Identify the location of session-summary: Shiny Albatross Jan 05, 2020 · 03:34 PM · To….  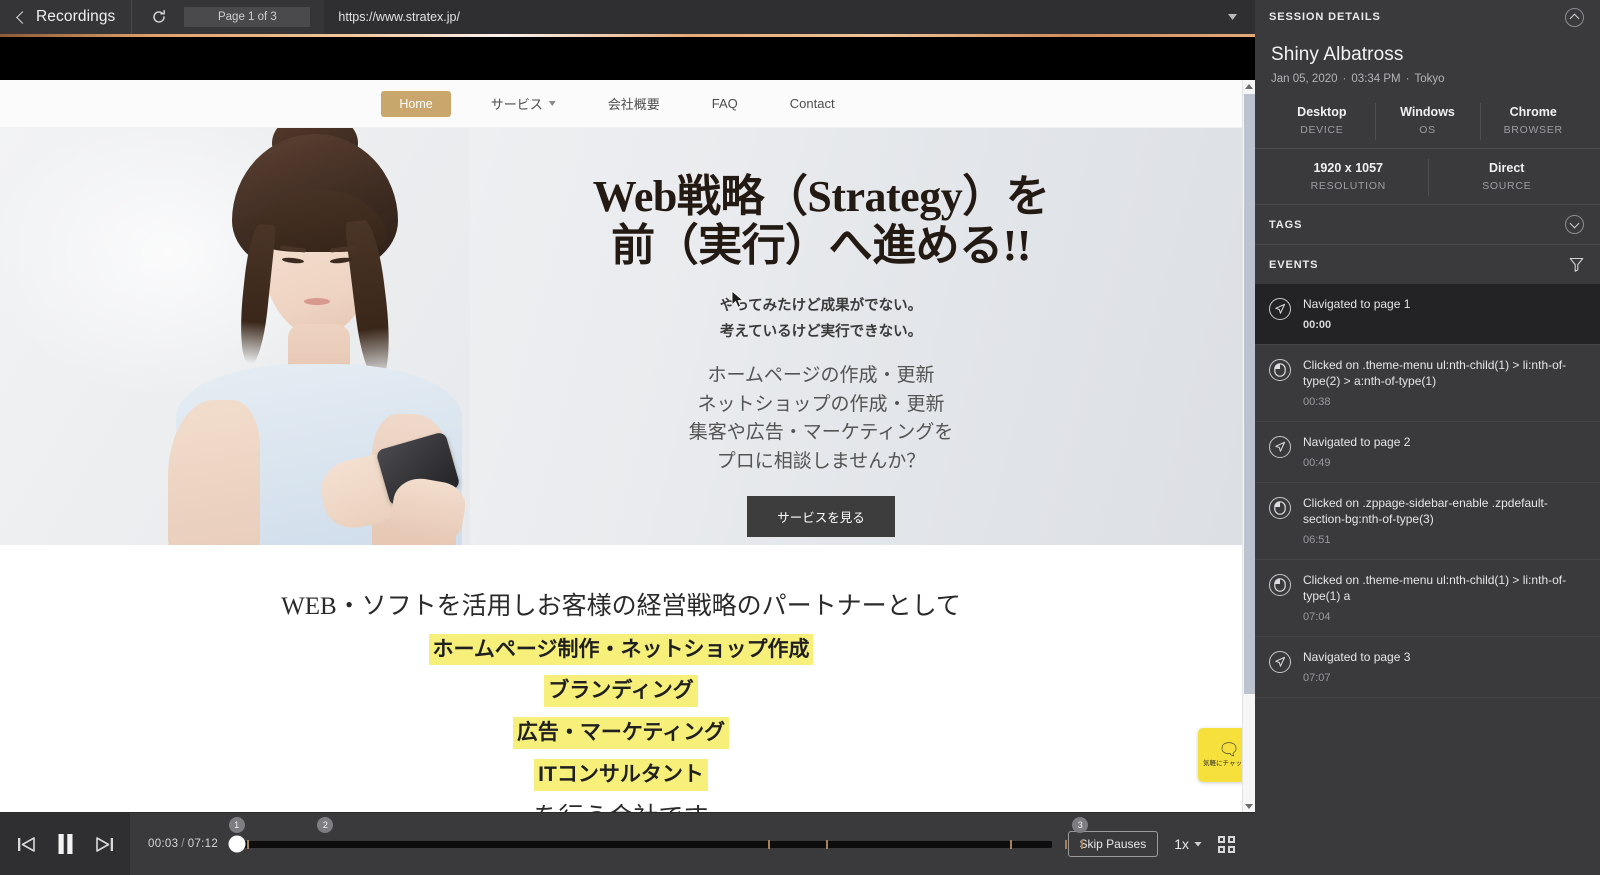
(1427, 119).